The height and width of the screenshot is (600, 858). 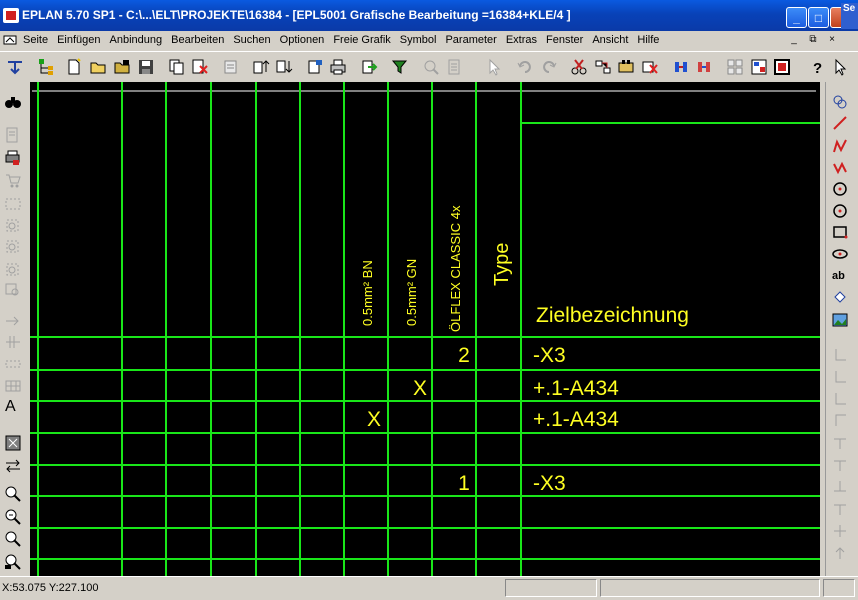 I want to click on block-selection-icon, so click(x=13, y=204).